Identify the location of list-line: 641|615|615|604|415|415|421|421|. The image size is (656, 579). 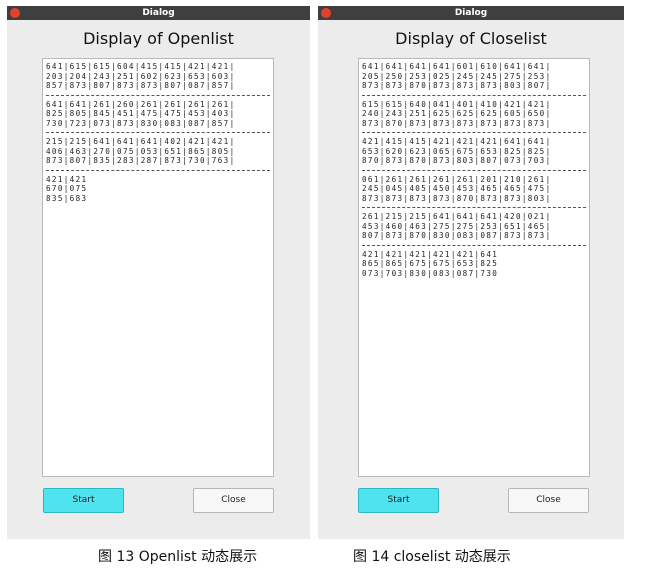
(141, 66).